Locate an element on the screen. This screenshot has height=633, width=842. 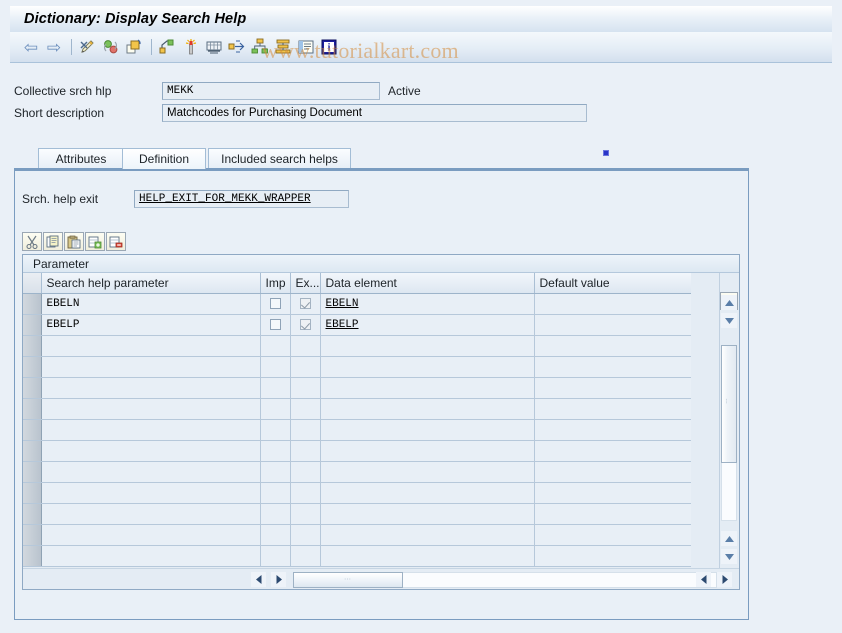
scroll-down-bottom-button is located at coordinates (729, 556).